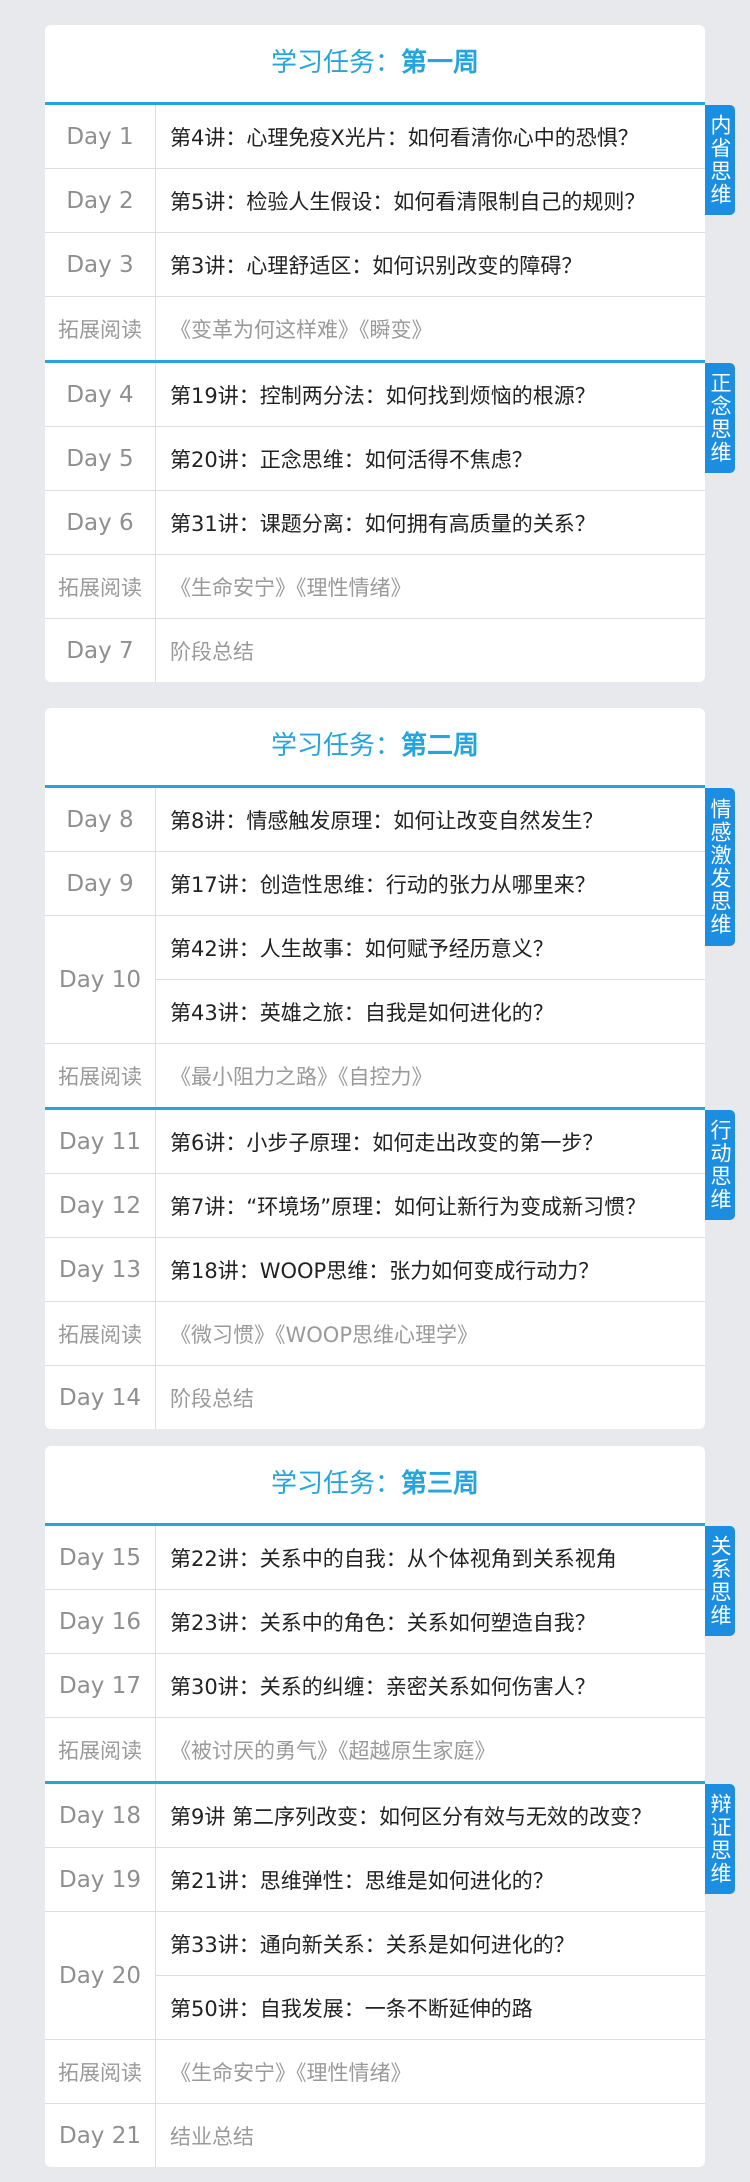 This screenshot has height=2182, width=750. Describe the element at coordinates (375, 1486) in the screenshot. I see `week-title: 学习任务：第三周` at that location.